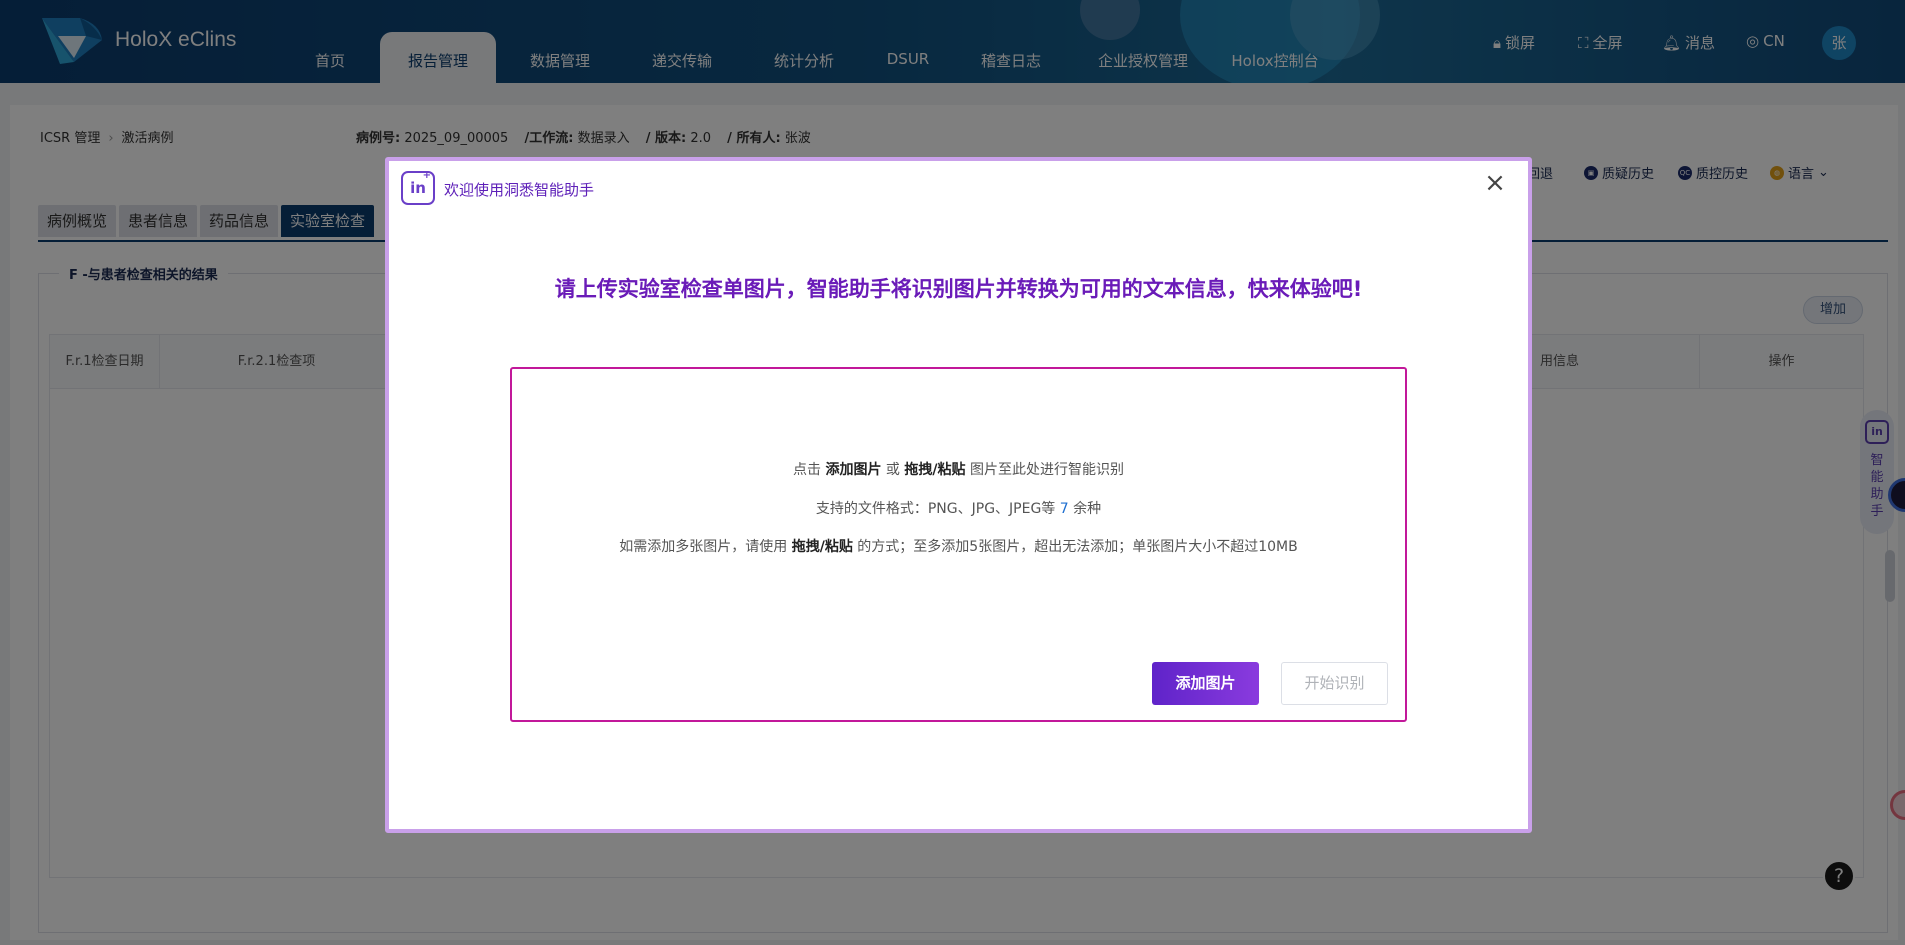 This screenshot has width=1905, height=945. Describe the element at coordinates (426, 175) in the screenshot. I see `sparkle-icon: +` at that location.